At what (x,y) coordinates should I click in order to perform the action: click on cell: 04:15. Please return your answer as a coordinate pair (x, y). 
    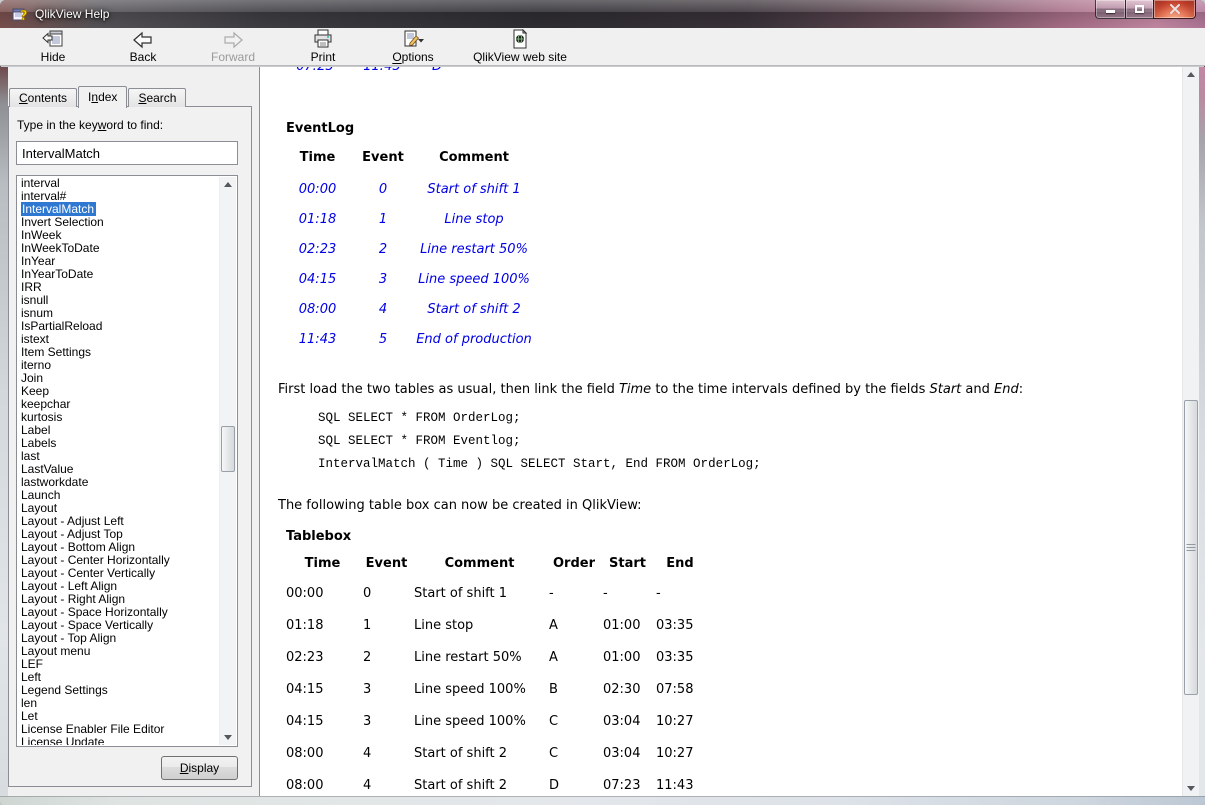
    Looking at the image, I should click on (317, 279).